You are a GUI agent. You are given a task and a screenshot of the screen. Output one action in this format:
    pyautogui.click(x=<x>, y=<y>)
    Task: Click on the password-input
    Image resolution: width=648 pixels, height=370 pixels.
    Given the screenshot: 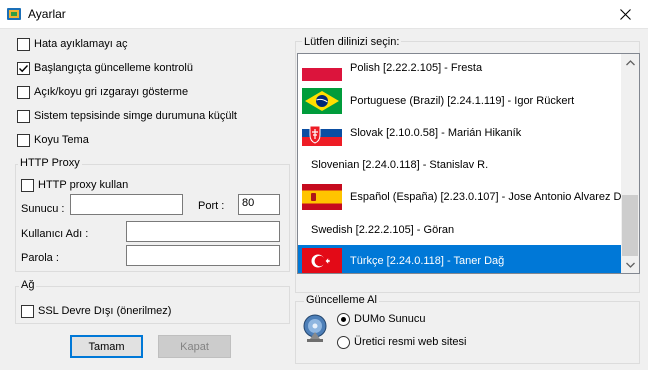 What is the action you would take?
    pyautogui.click(x=203, y=255)
    